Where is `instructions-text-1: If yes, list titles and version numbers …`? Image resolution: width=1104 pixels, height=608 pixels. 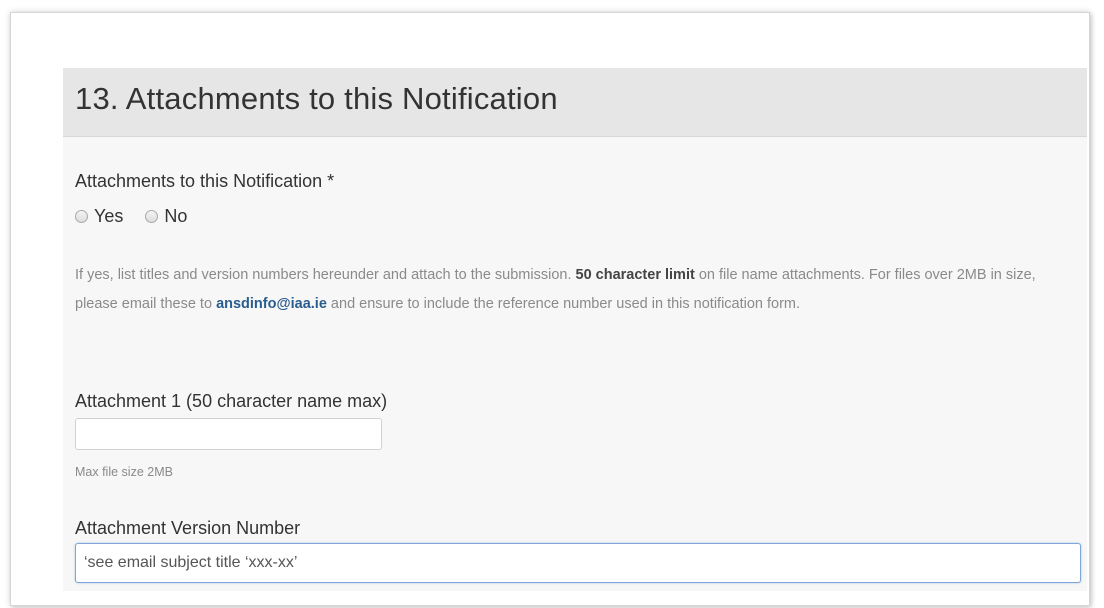
instructions-text-1: If yes, list titles and version numbers … is located at coordinates (325, 275).